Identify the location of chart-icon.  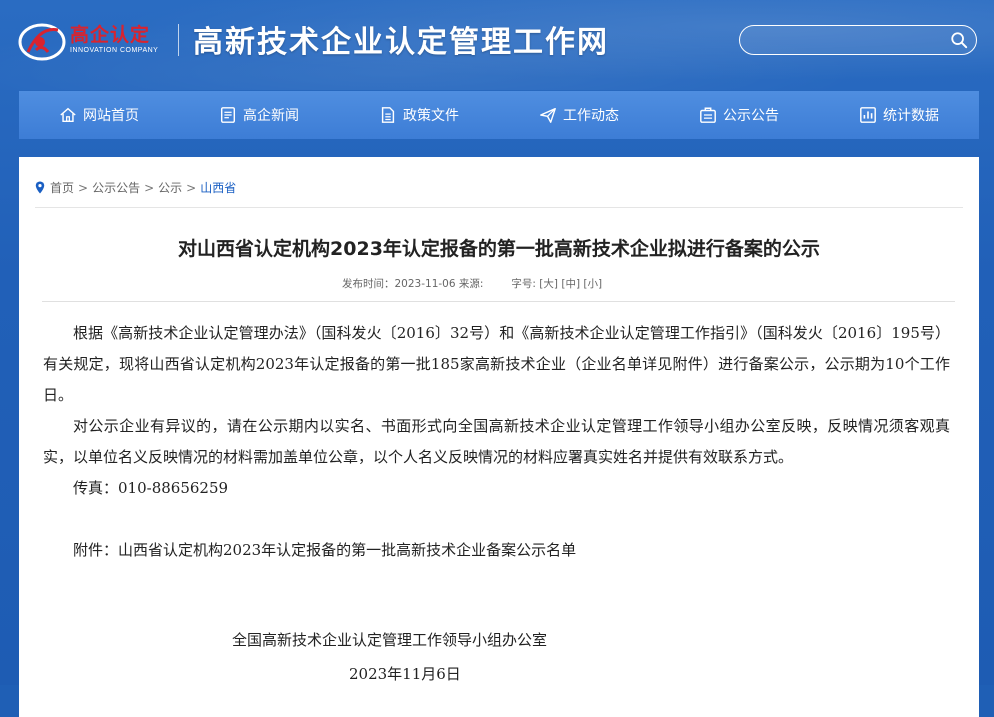
(868, 115).